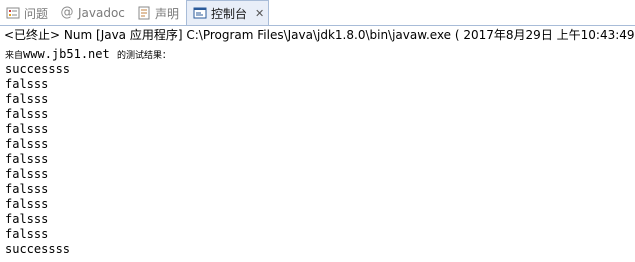 Image resolution: width=635 pixels, height=262 pixels. I want to click on declaration-icon, so click(144, 13).